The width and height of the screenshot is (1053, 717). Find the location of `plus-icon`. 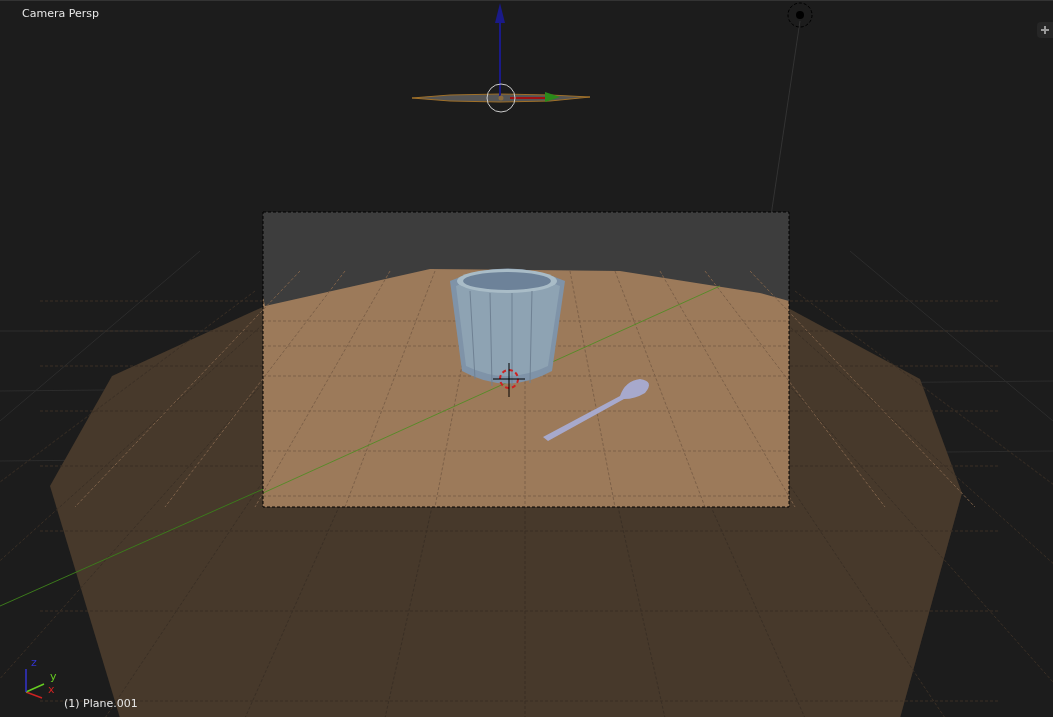

plus-icon is located at coordinates (1045, 30).